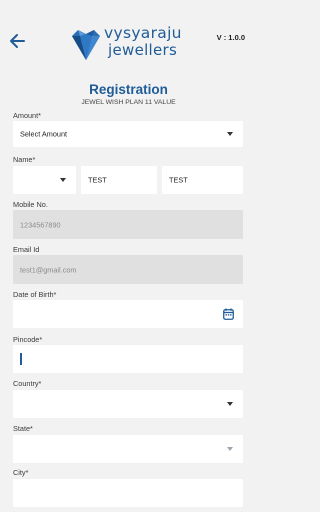 The image size is (320, 512). Describe the element at coordinates (128, 314) in the screenshot. I see `dob-field` at that location.